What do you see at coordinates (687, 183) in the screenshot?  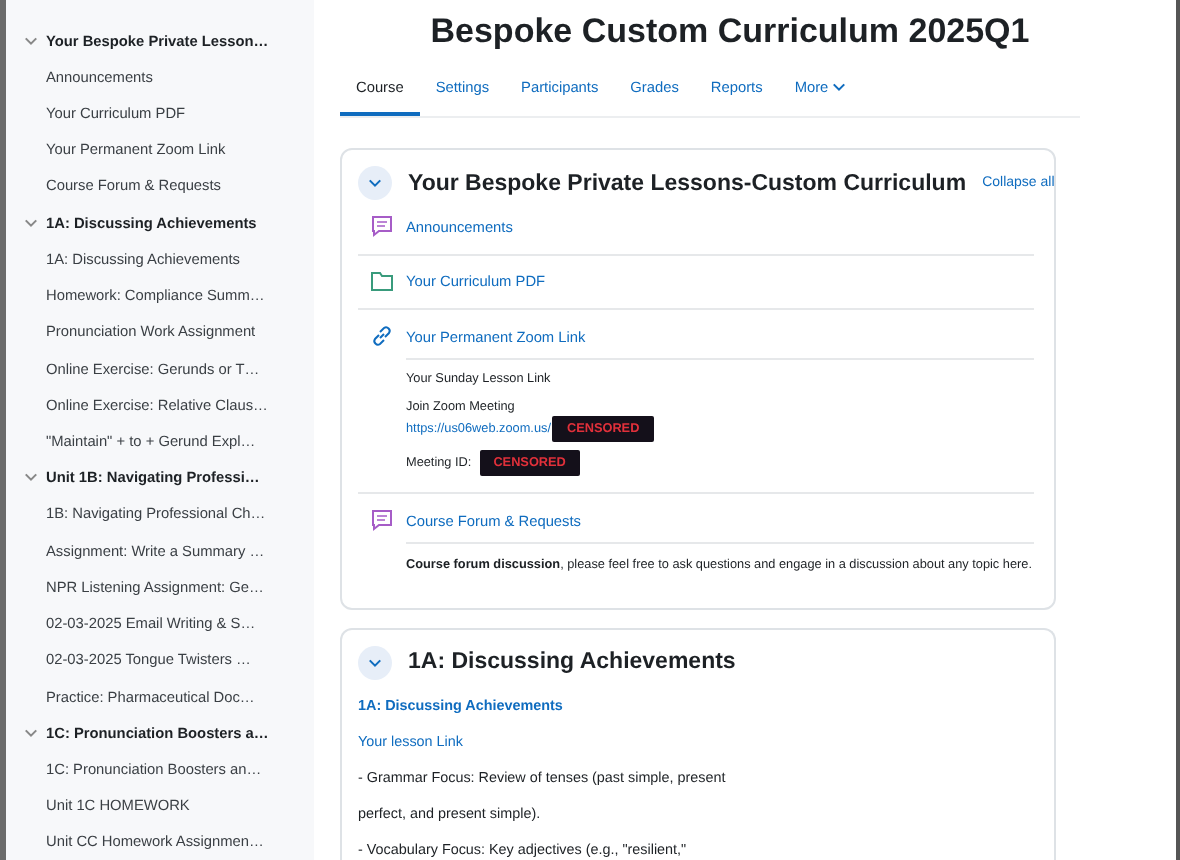 I see `section-title: Your Bespoke Private Lessons-Custom Curriculum` at bounding box center [687, 183].